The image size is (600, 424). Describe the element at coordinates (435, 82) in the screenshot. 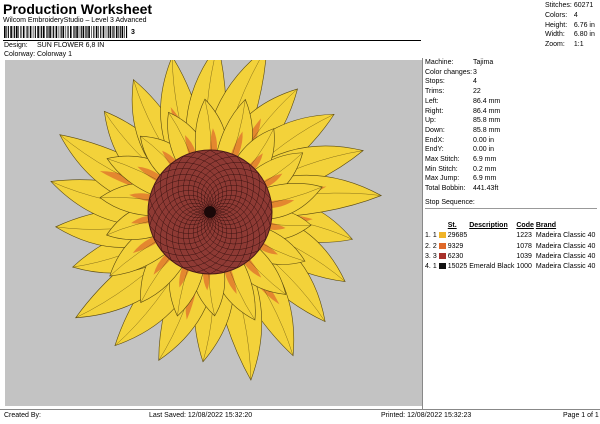

I see `stops-label: Stops:` at that location.